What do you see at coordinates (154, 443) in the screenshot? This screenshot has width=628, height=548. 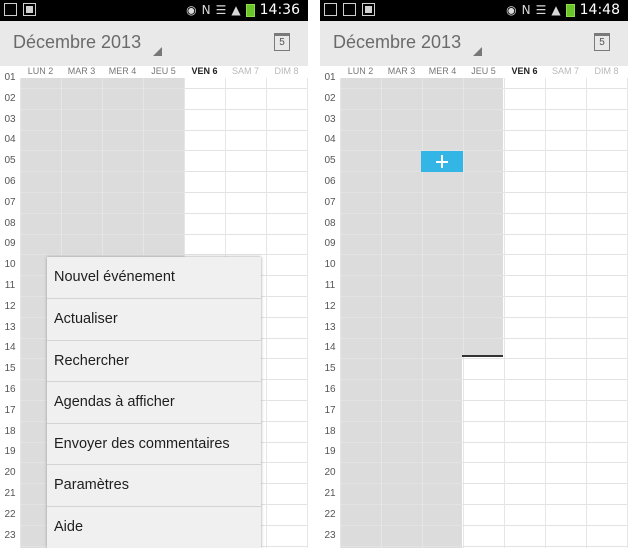 I see `menu-item-feedback: Envoyer des commentaires` at bounding box center [154, 443].